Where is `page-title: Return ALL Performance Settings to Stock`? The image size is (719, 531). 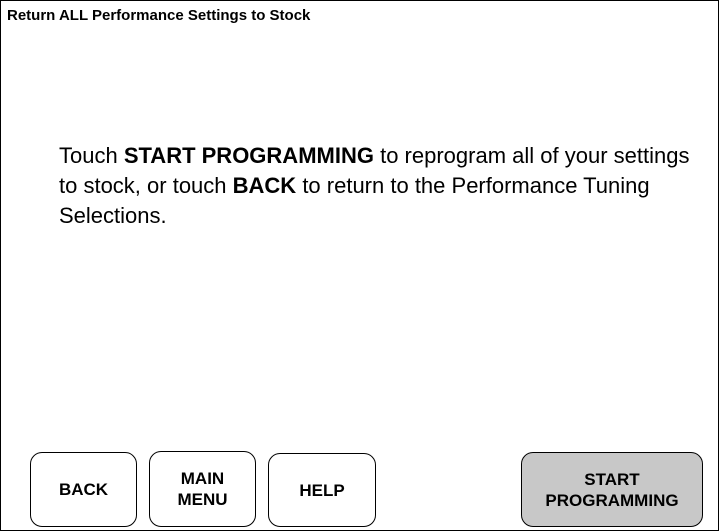
page-title: Return ALL Performance Settings to Stock is located at coordinates (159, 15).